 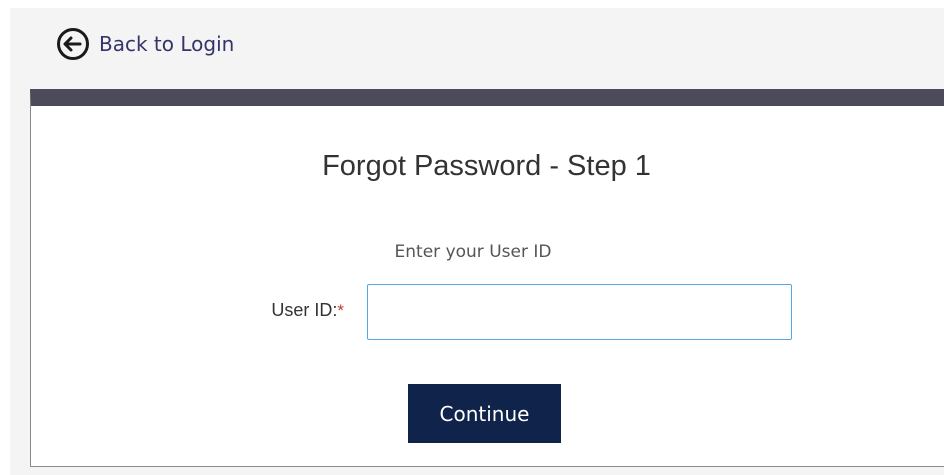 What do you see at coordinates (484, 413) in the screenshot?
I see `continue-button: Continue` at bounding box center [484, 413].